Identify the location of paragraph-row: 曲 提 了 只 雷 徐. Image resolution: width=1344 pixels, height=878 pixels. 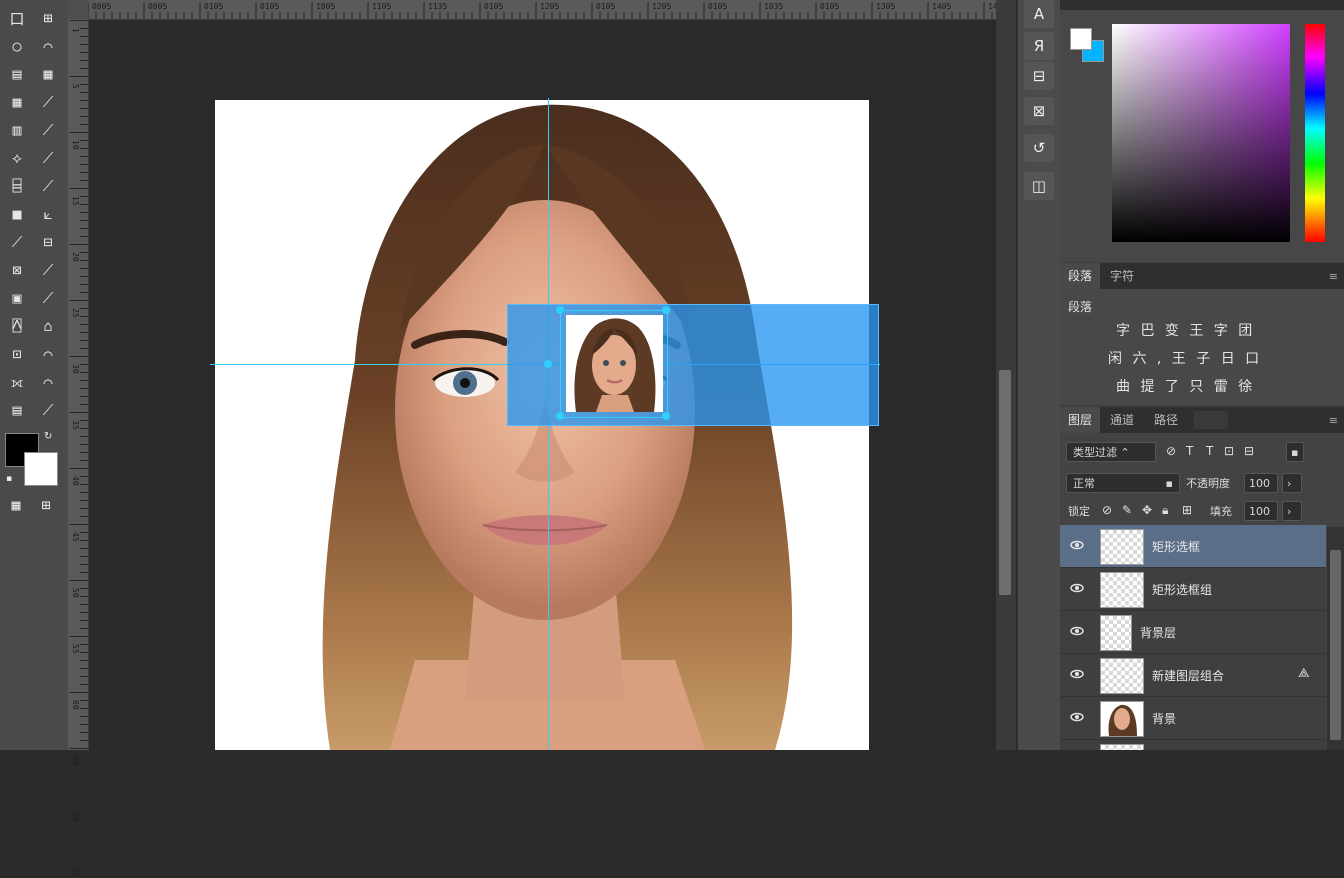
(1185, 386).